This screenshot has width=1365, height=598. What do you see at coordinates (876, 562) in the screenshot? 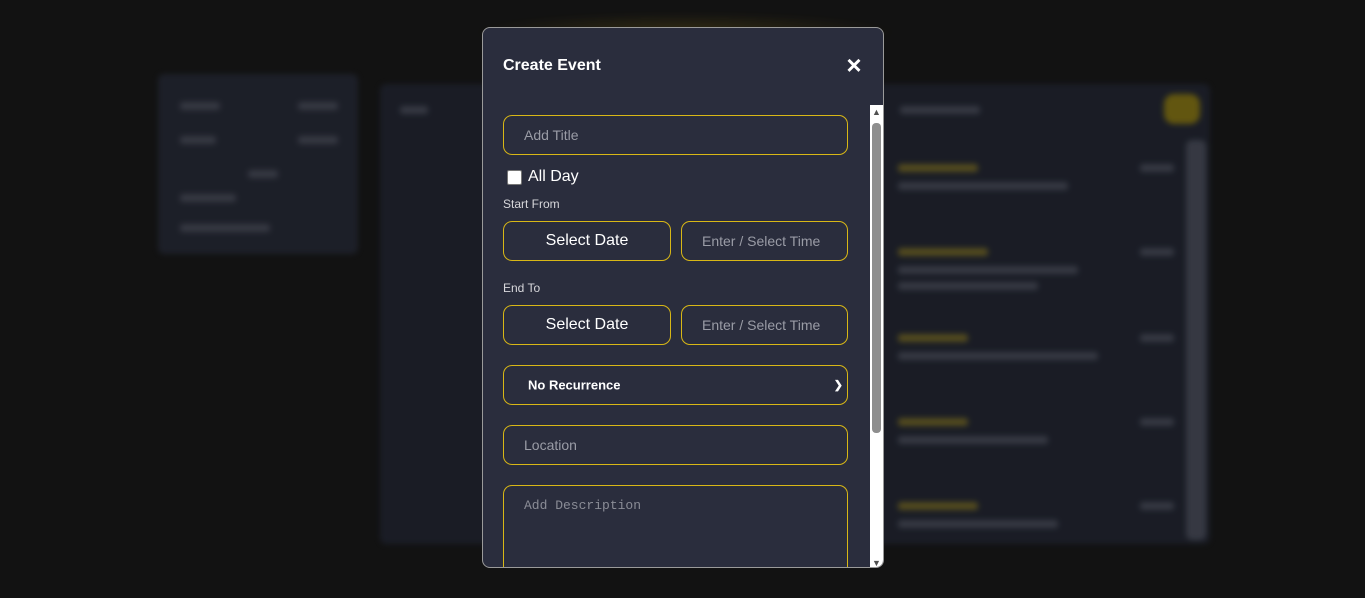
I see `scroll-down-arrow-icon: ▼` at bounding box center [876, 562].